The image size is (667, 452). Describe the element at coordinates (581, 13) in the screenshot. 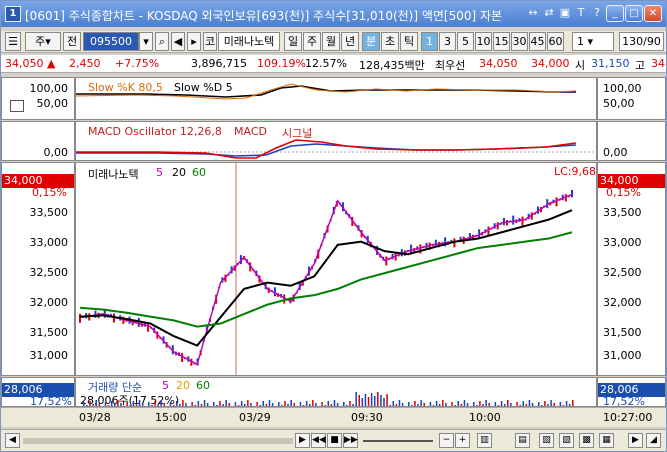

I see `text-icon: T` at that location.